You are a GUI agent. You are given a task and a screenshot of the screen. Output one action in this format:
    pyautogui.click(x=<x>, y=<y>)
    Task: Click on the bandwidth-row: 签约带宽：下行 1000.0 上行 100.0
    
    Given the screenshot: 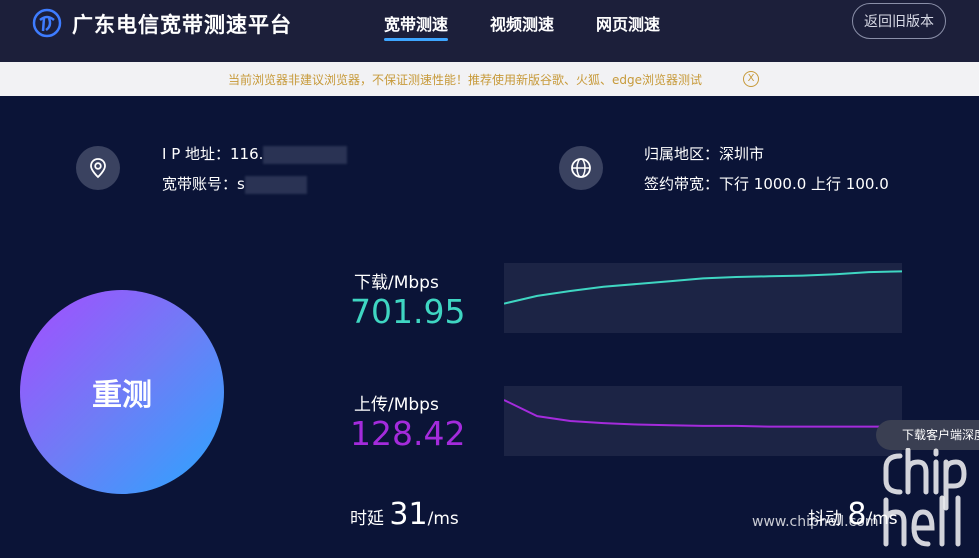 What is the action you would take?
    pyautogui.click(x=766, y=183)
    